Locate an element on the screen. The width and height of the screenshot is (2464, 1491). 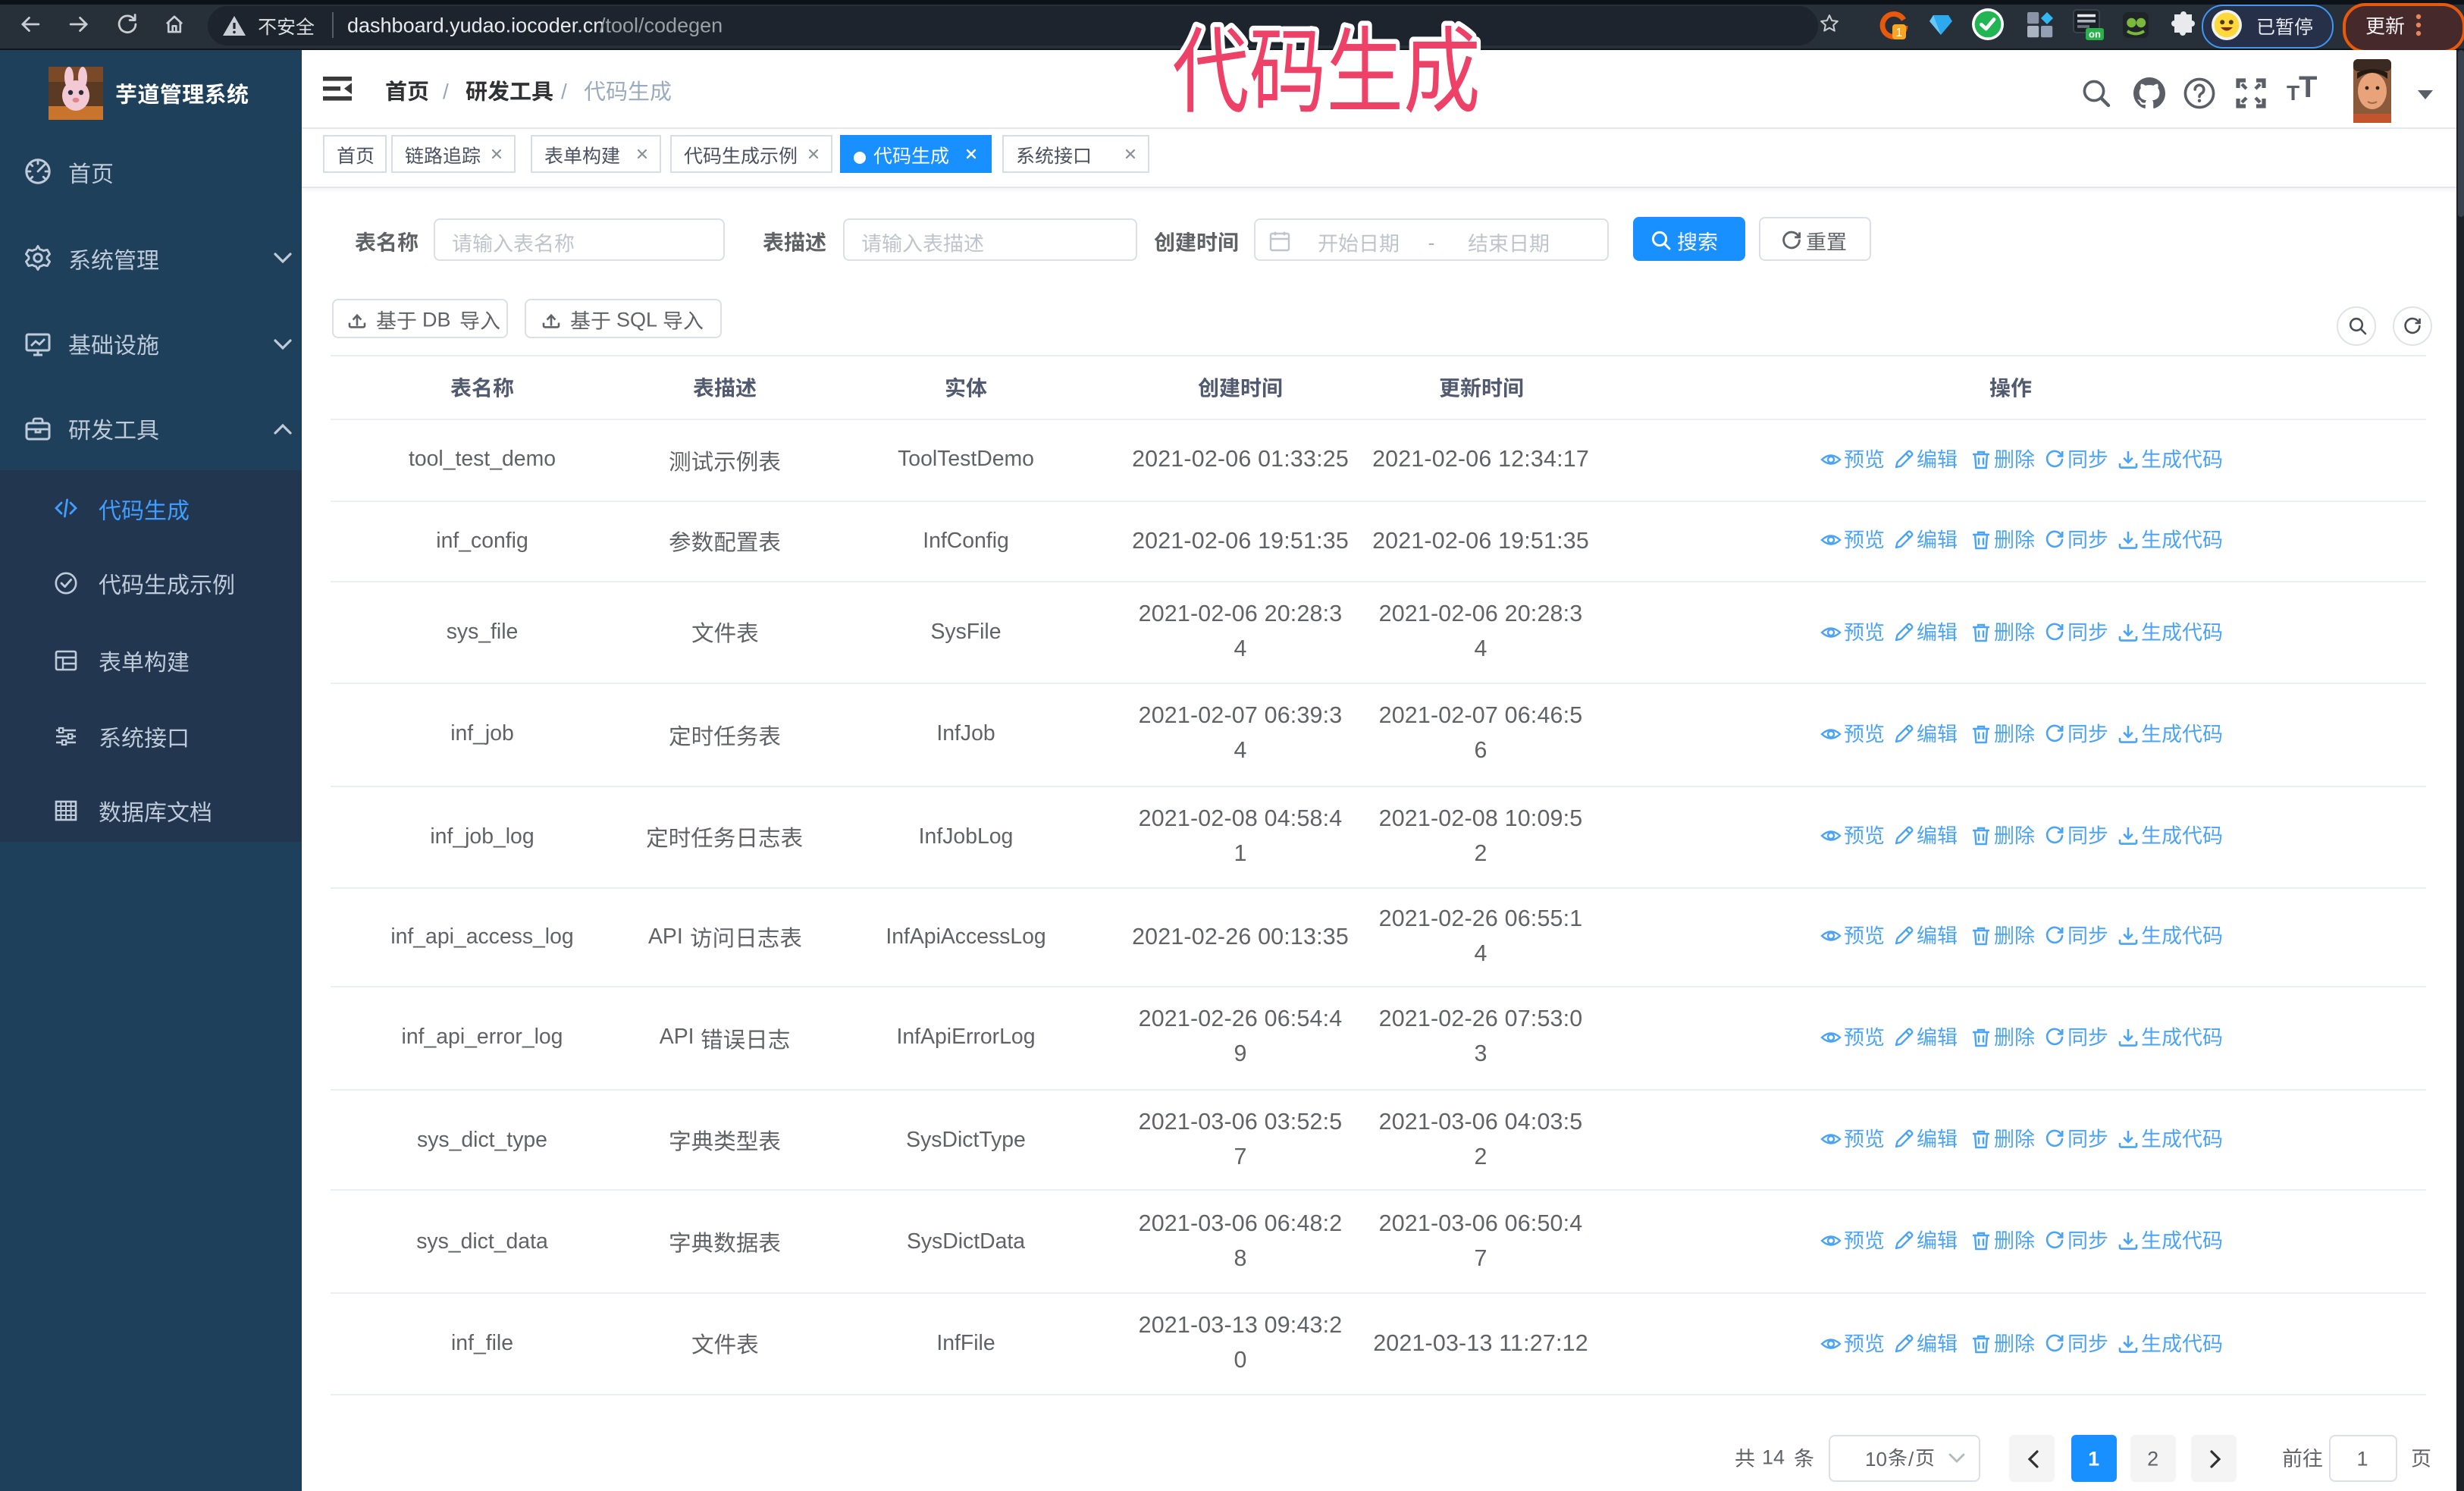
svg-text: 1 is located at coordinates (1899, 32).